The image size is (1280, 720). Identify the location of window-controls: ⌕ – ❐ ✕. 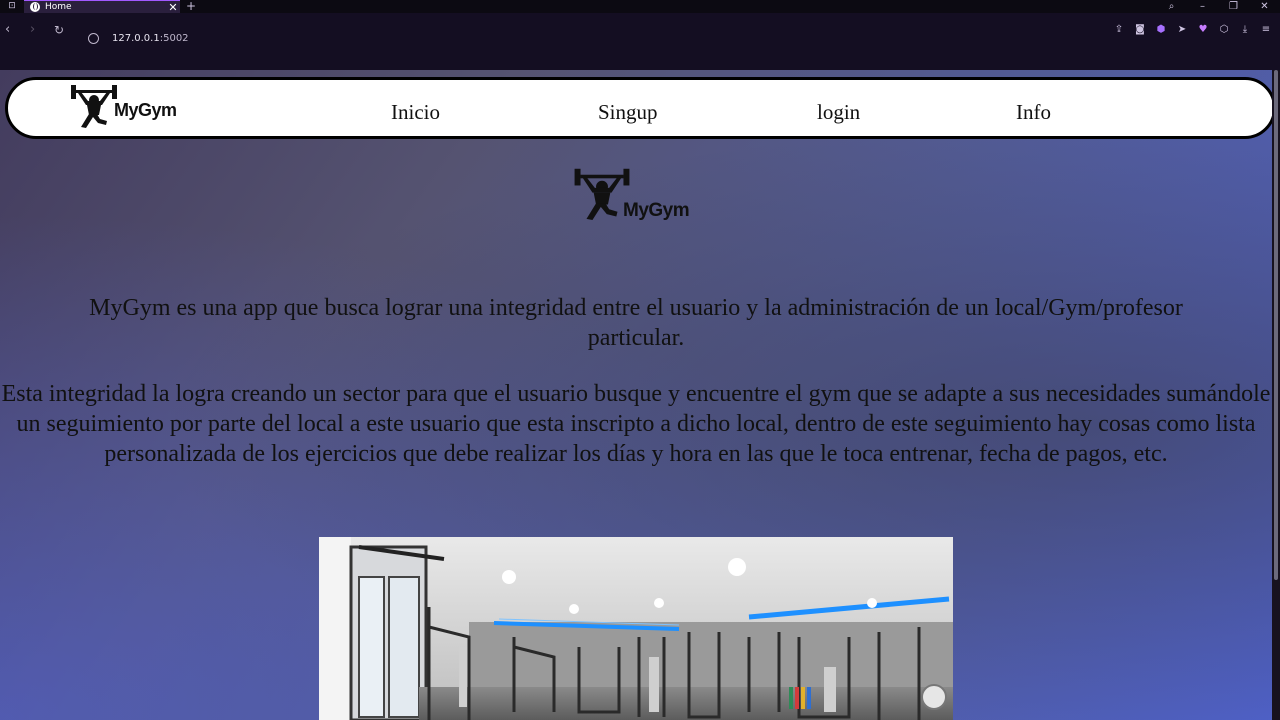
(1218, 6).